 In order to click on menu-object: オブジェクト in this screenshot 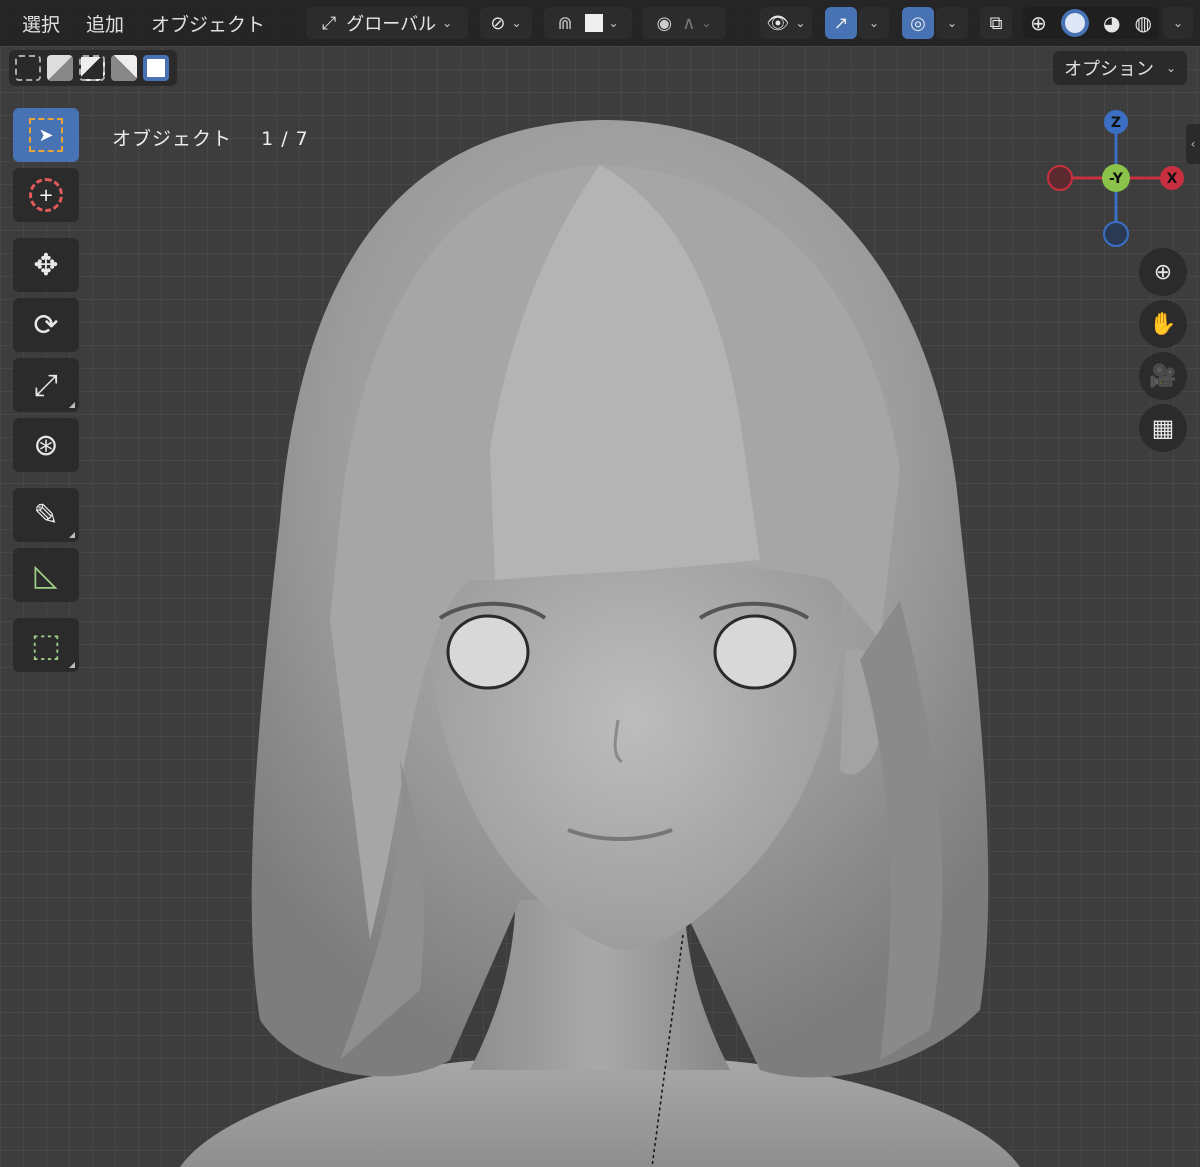, I will do `click(208, 23)`.